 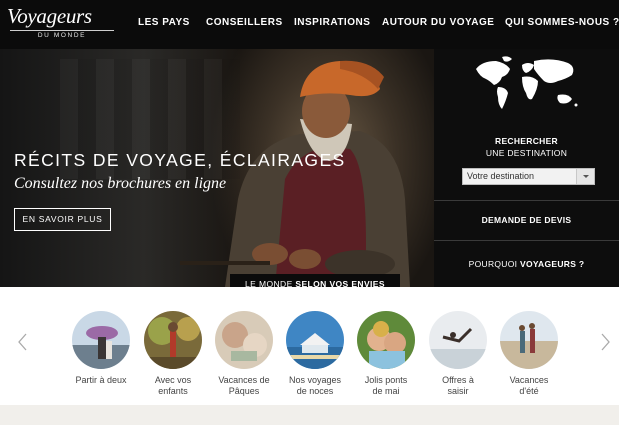 I want to click on hero-title: RÉCITS DE VOYAGE, ÉCLAIRAGES, so click(x=180, y=160).